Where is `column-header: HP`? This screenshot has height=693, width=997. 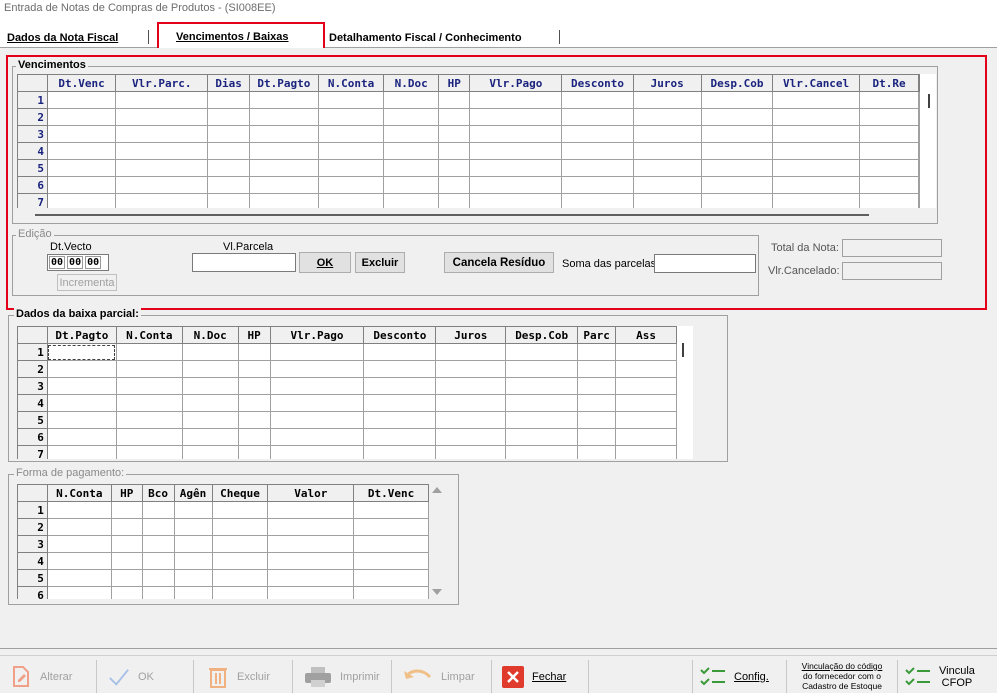 column-header: HP is located at coordinates (454, 83).